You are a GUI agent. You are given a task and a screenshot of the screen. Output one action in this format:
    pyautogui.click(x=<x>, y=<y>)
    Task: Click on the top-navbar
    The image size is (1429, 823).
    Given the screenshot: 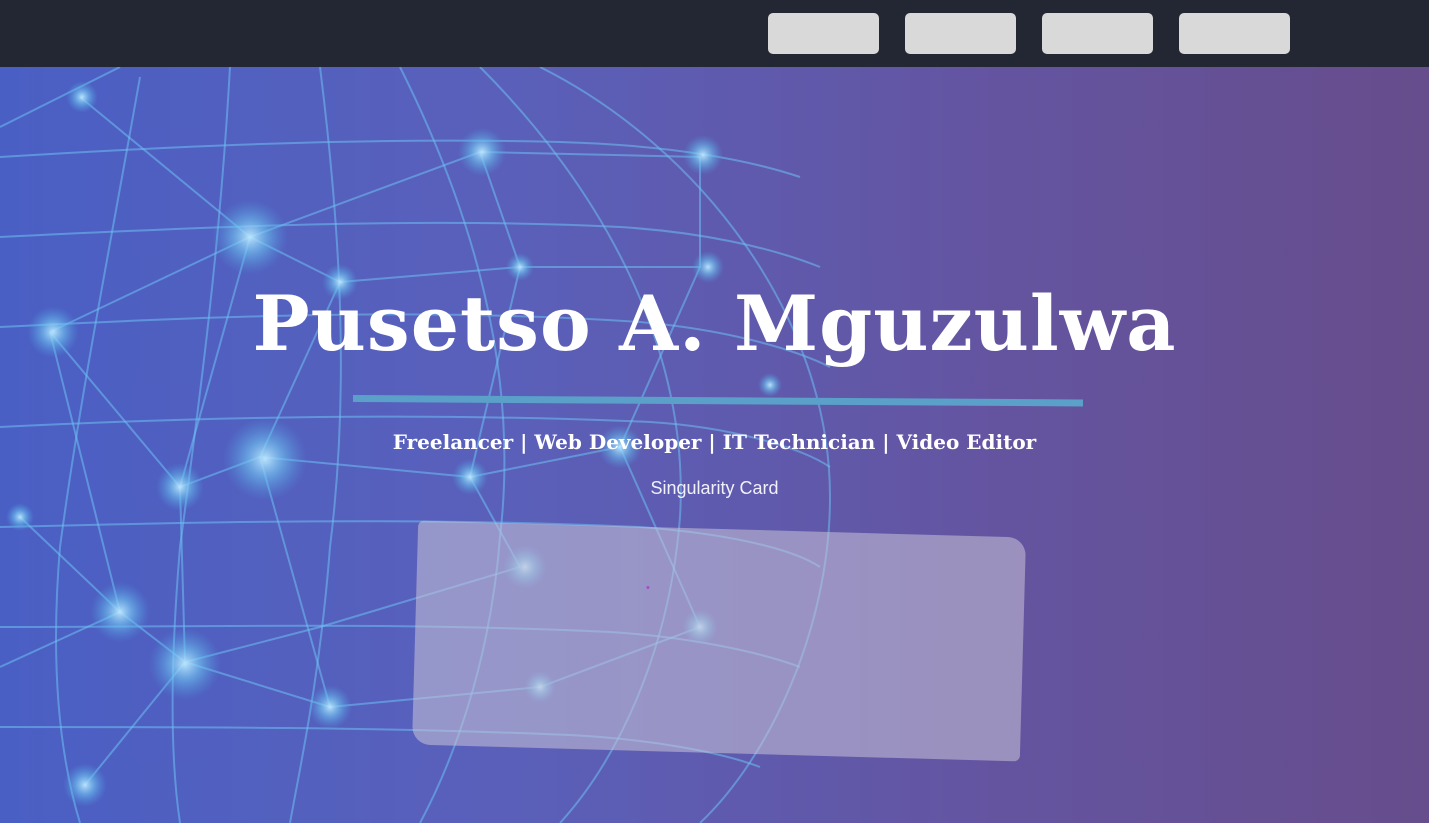 What is the action you would take?
    pyautogui.click(x=714, y=33)
    